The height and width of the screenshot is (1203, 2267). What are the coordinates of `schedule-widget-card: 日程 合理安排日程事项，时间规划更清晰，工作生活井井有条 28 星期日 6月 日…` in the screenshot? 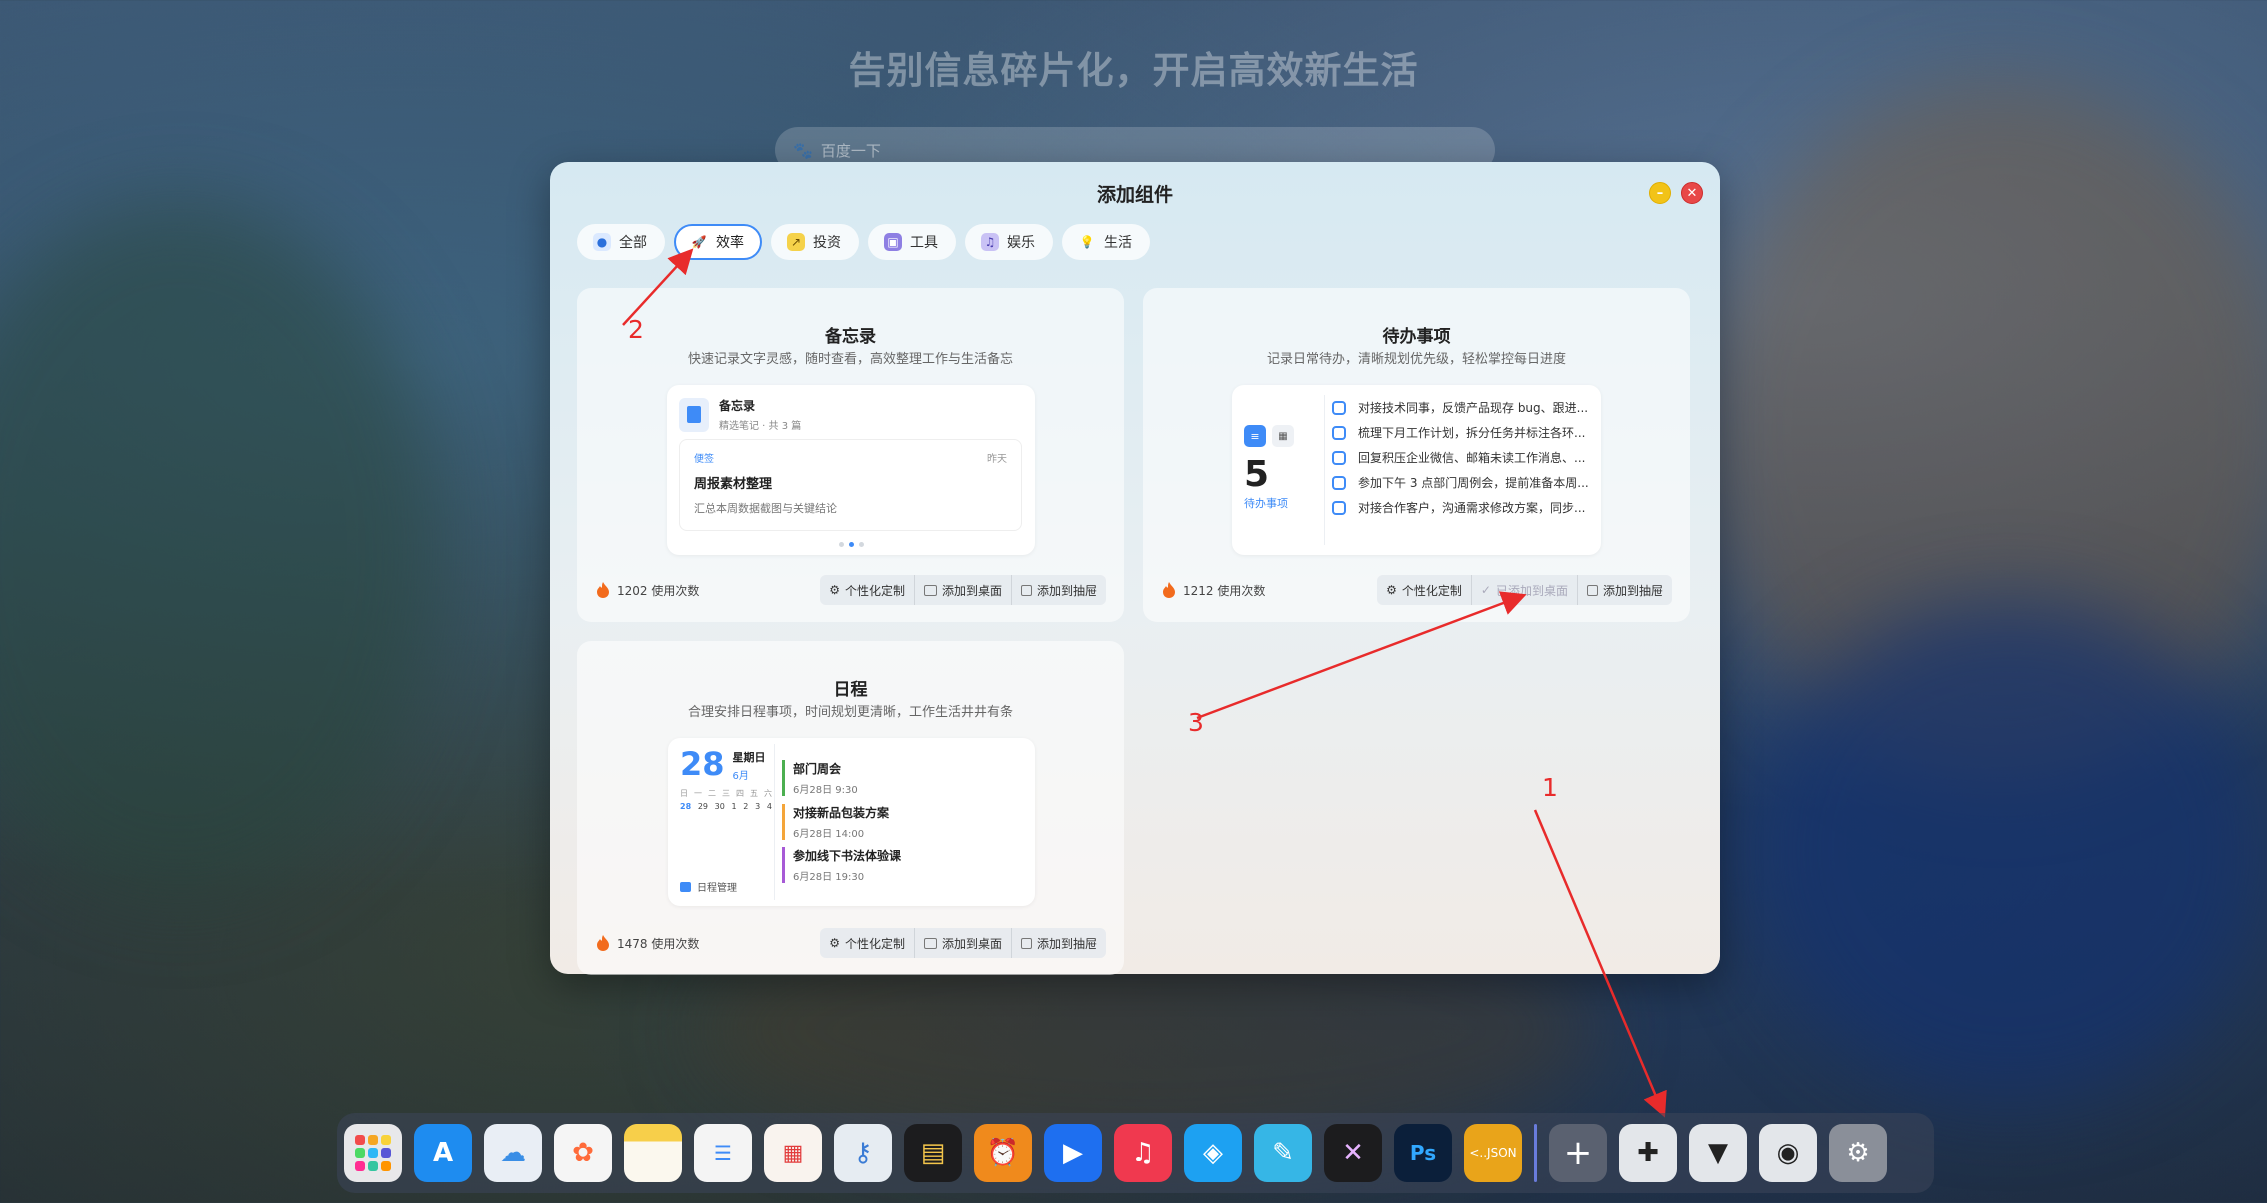 It's located at (850, 808).